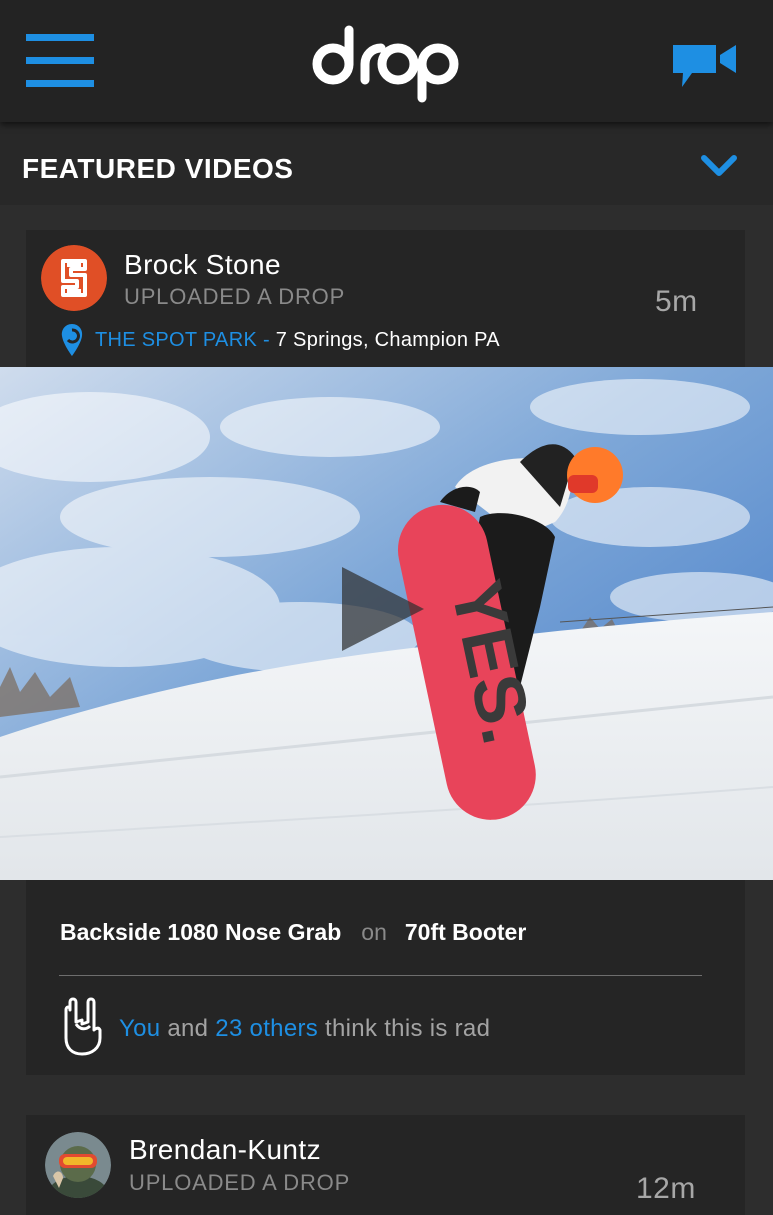 This screenshot has width=773, height=1215. I want to click on play-icon, so click(383, 609).